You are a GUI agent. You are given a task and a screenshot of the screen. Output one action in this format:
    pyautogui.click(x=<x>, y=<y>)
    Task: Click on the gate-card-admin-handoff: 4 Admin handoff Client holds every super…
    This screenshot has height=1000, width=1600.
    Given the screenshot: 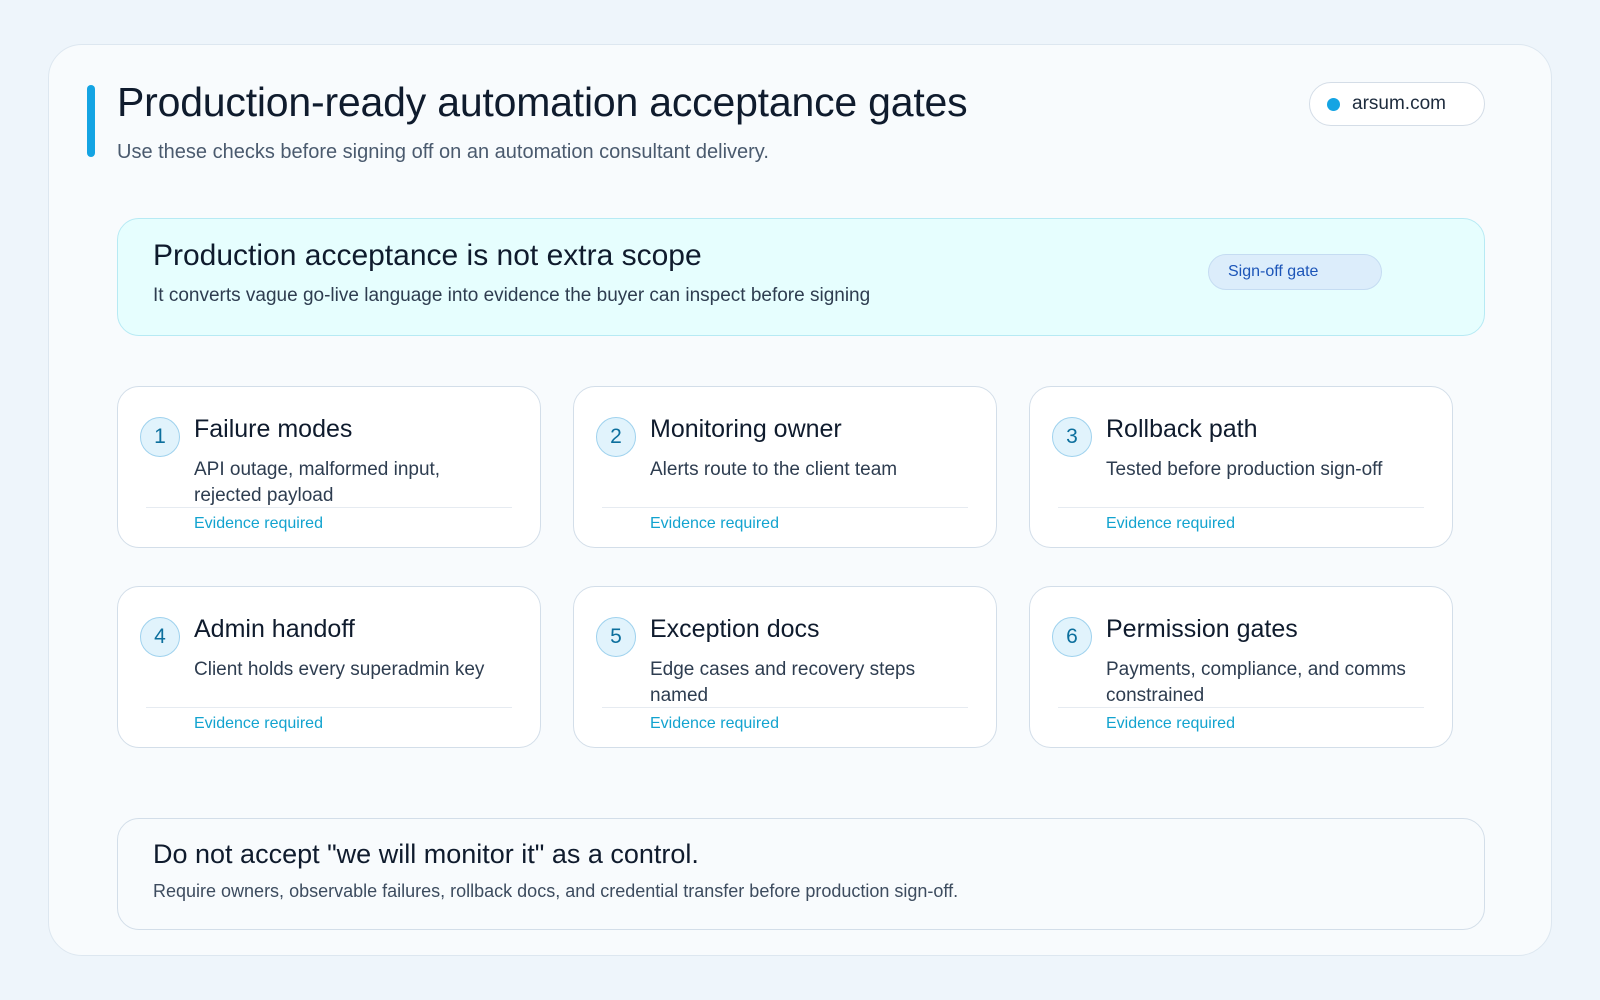 What is the action you would take?
    pyautogui.click(x=329, y=667)
    